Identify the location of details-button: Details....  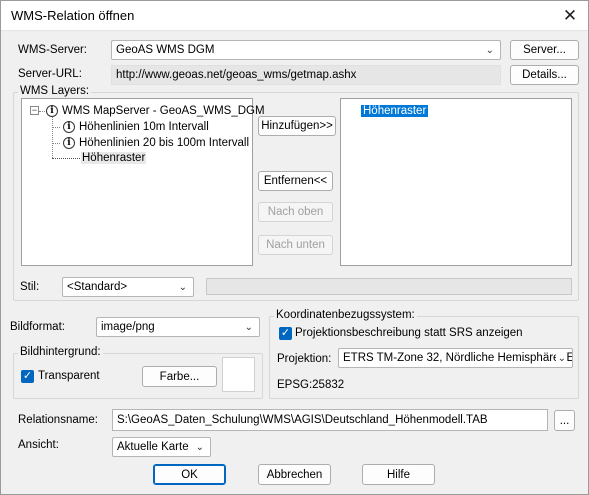
(544, 75).